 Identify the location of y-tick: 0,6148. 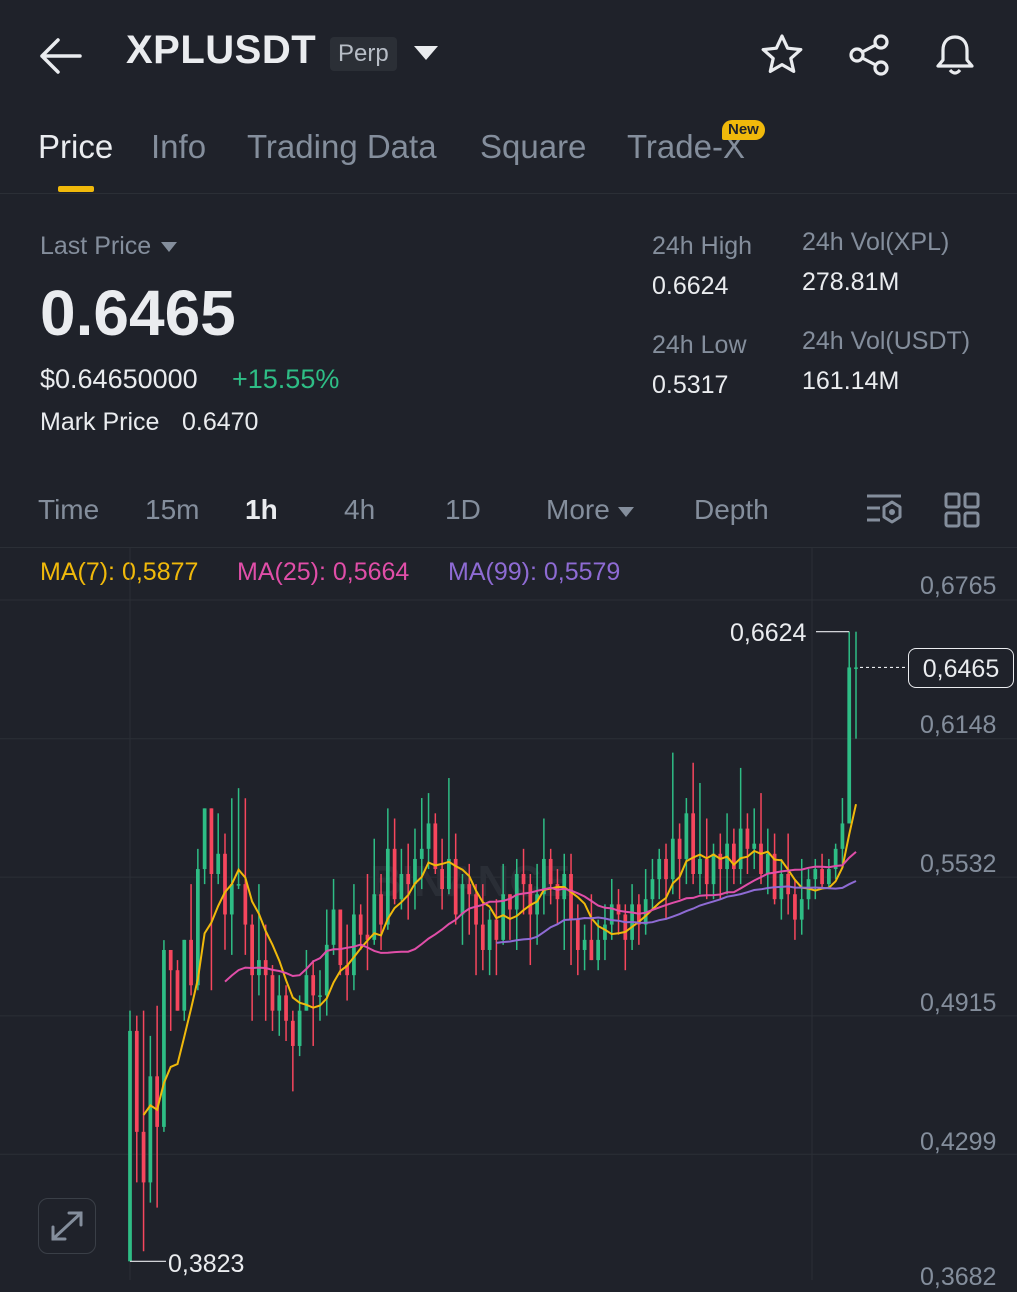
(958, 725).